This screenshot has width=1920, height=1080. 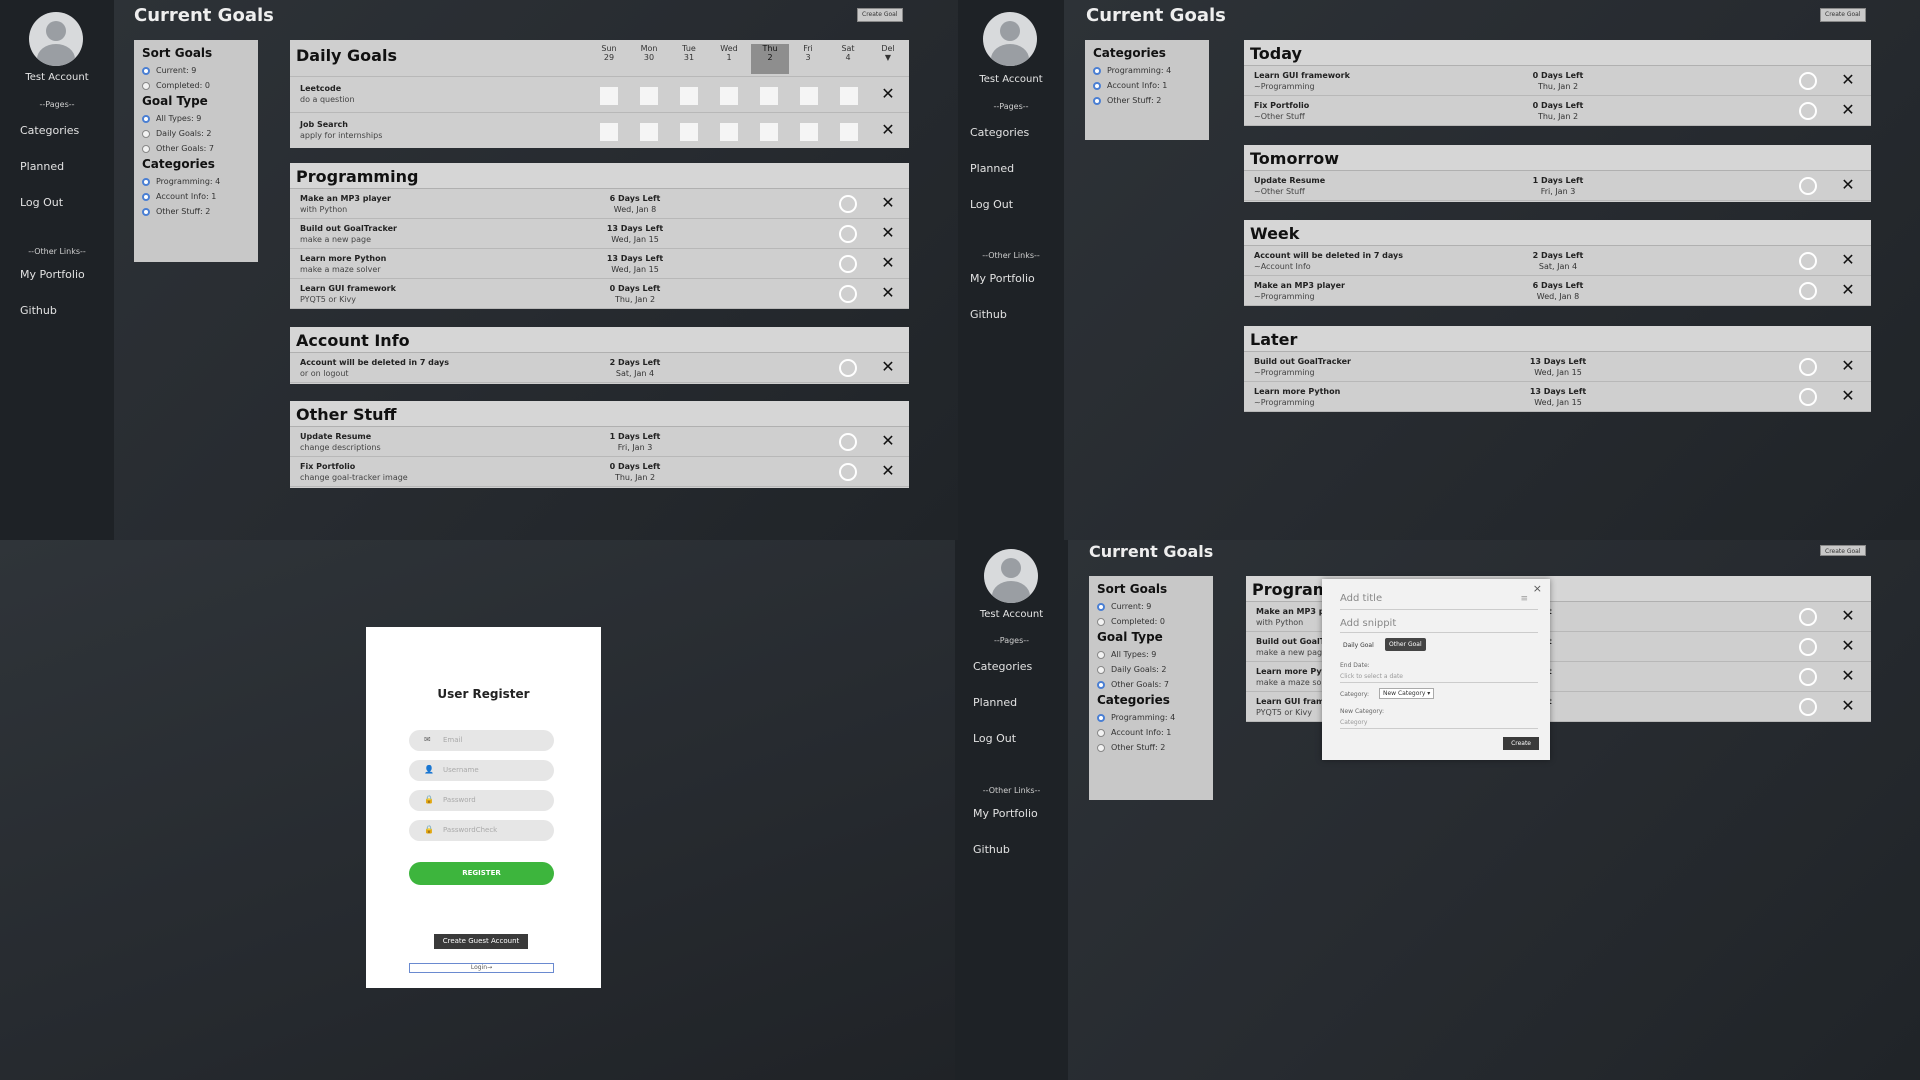 What do you see at coordinates (1368, 623) in the screenshot?
I see `snippet-input: Add snippit` at bounding box center [1368, 623].